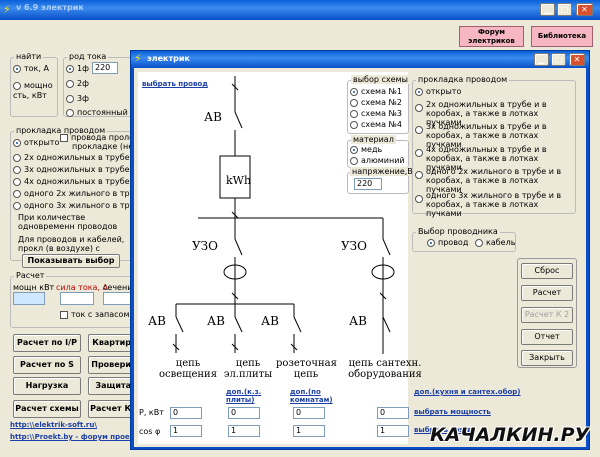  What do you see at coordinates (117, 298) in the screenshot?
I see `section-input` at bounding box center [117, 298].